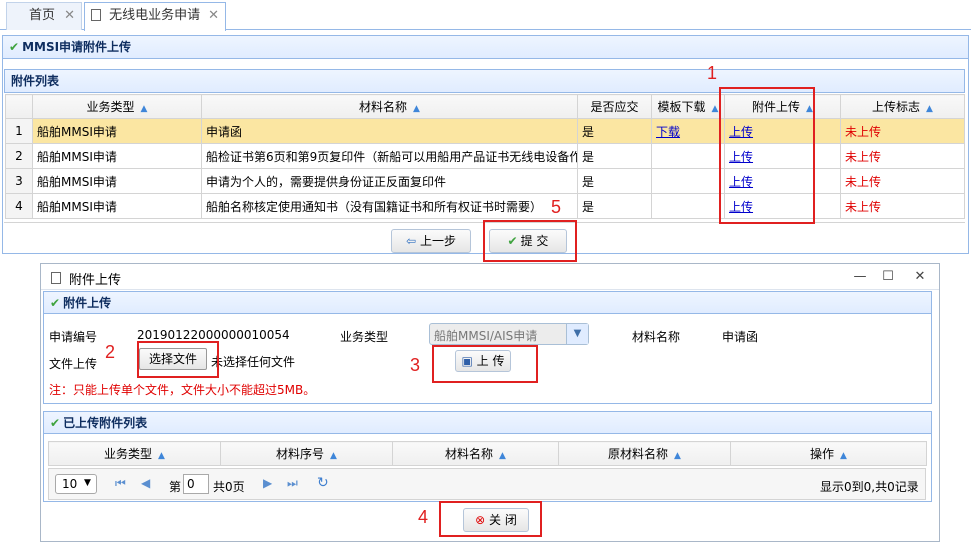 This screenshot has height=542, width=971. I want to click on tab-home: 首页 ✕, so click(44, 16).